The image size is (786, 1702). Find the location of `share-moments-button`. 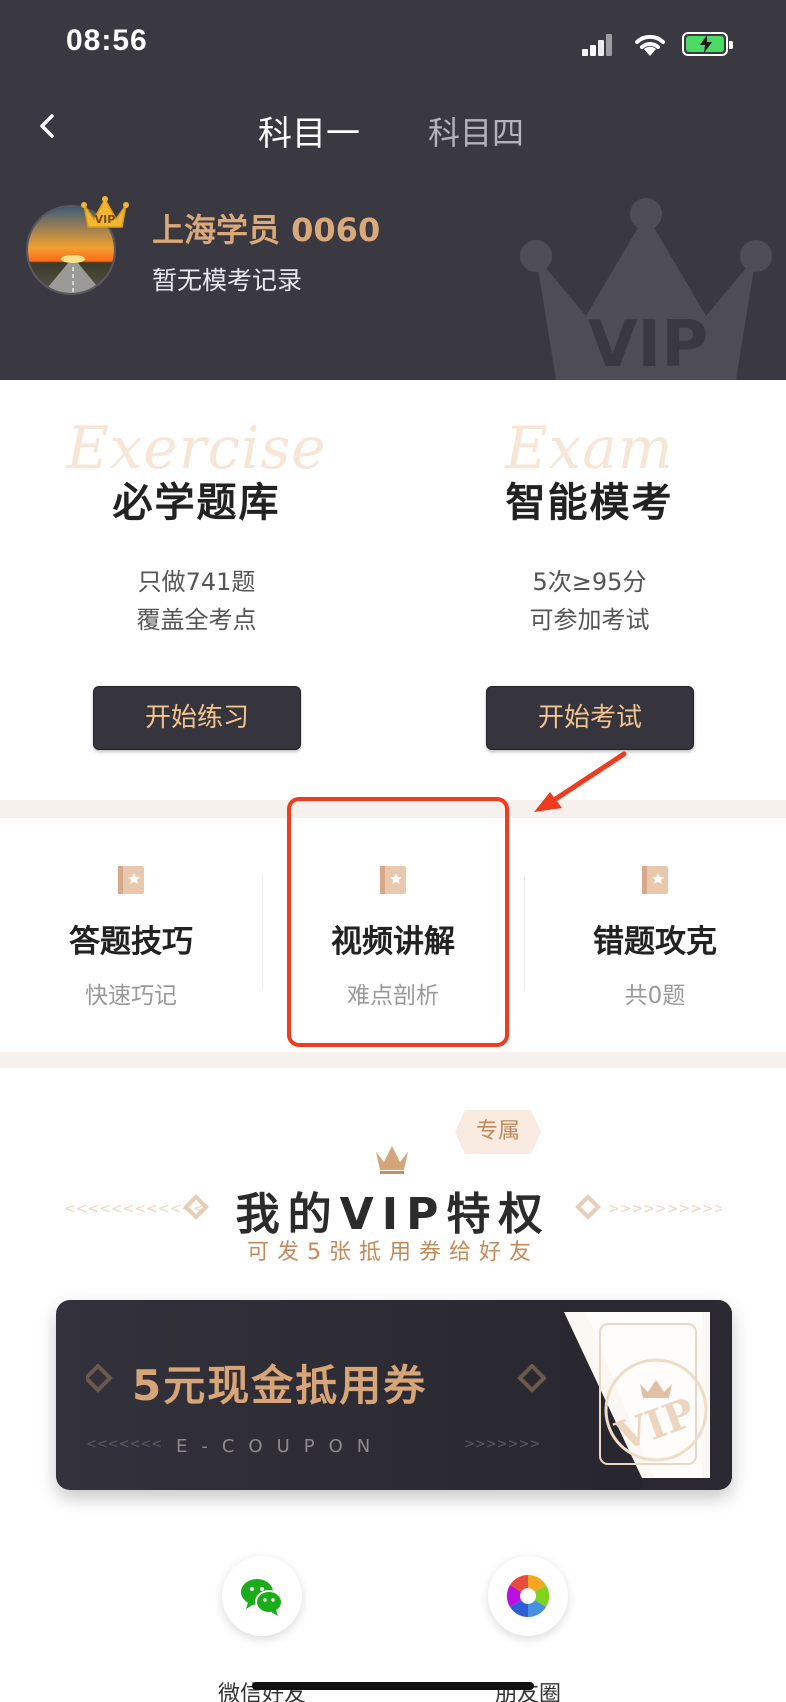

share-moments-button is located at coordinates (528, 1596).